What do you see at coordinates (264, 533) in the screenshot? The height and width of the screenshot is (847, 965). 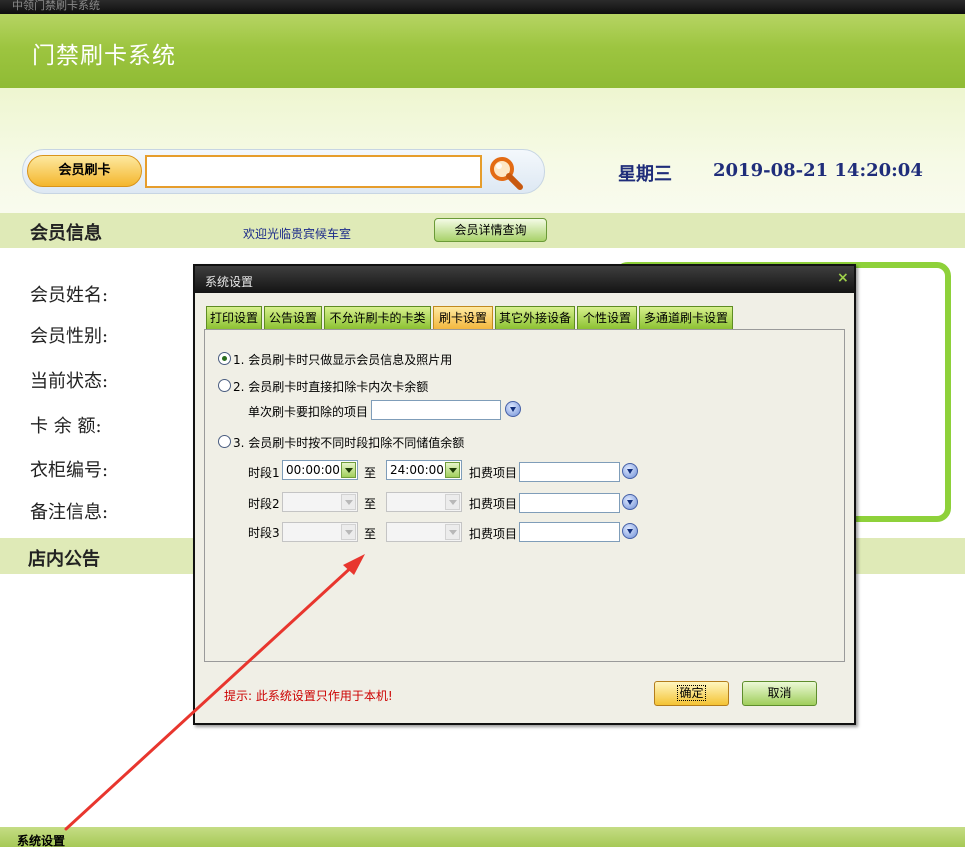 I see `period-3-label: 时段3` at bounding box center [264, 533].